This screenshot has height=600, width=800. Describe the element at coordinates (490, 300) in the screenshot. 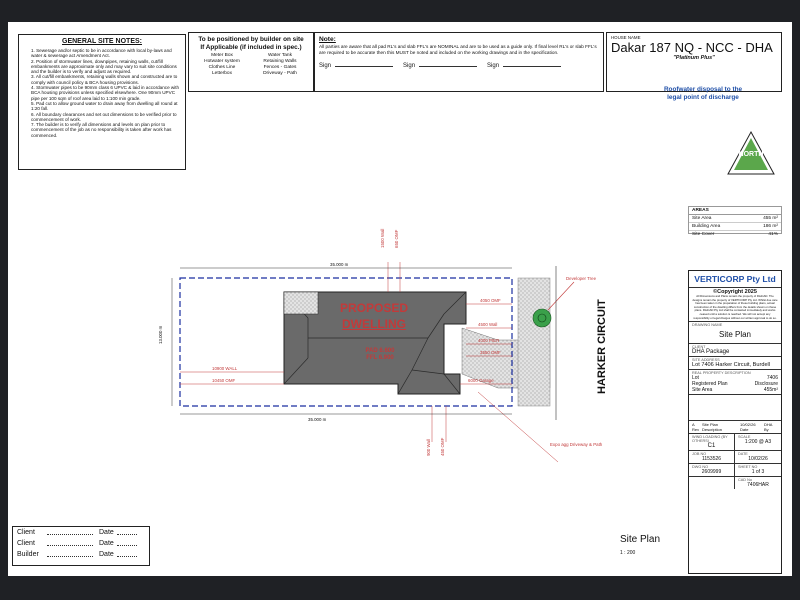

I see `right-4050-dim: 4050 OMF` at that location.